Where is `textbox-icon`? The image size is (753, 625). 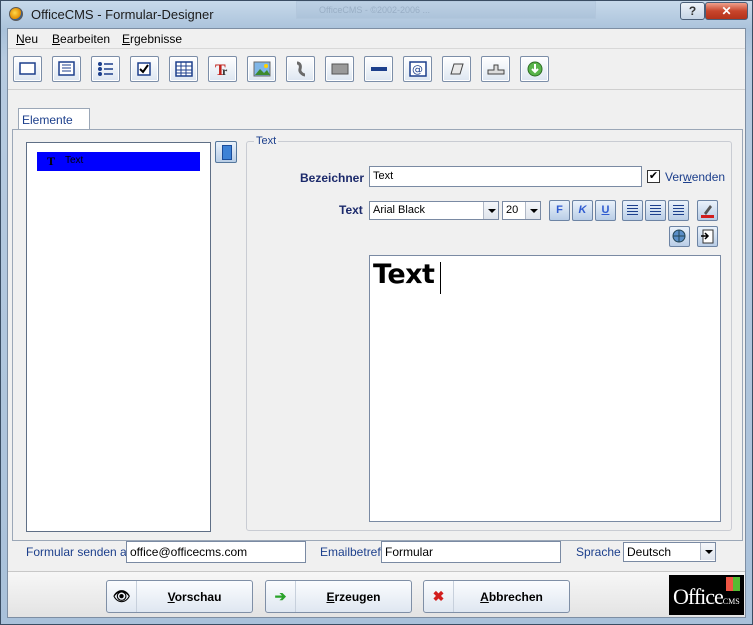 textbox-icon is located at coordinates (27, 69).